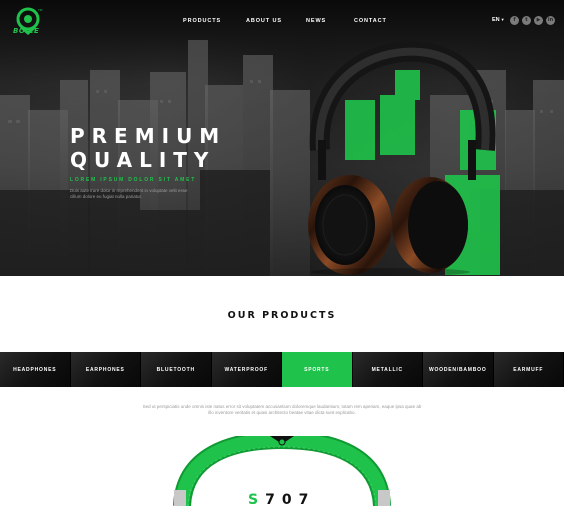 Image resolution: width=564 pixels, height=506 pixels. What do you see at coordinates (133, 180) in the screenshot?
I see `hero-subtitle: LOREM IPSUM DOLOR SIT AMET` at bounding box center [133, 180].